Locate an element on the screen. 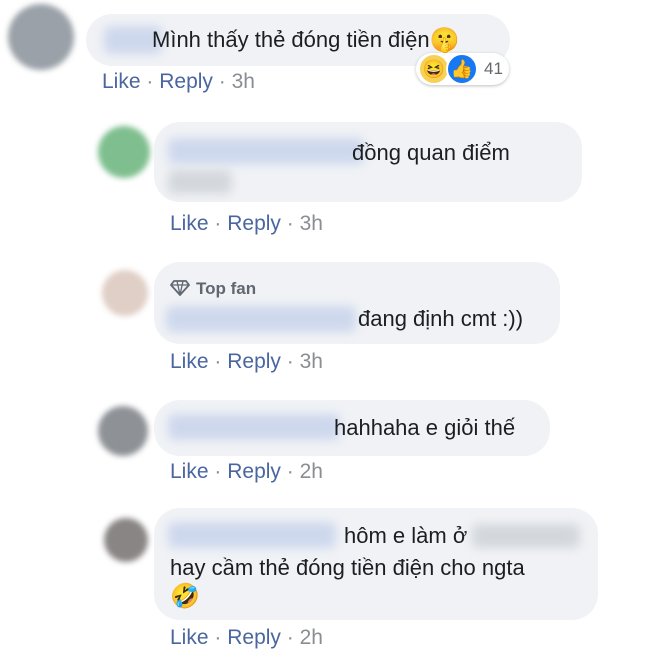  comment-bubble: hahhaha e giỏi thế is located at coordinates (352, 428).